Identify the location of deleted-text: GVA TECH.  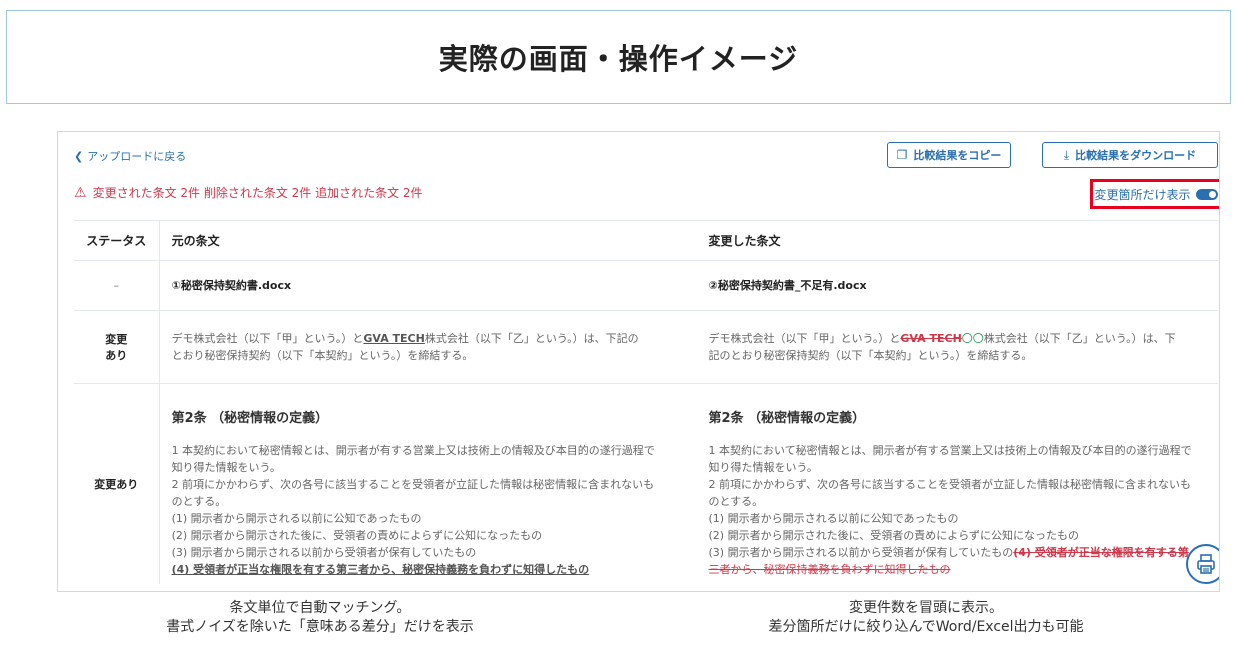
(931, 338).